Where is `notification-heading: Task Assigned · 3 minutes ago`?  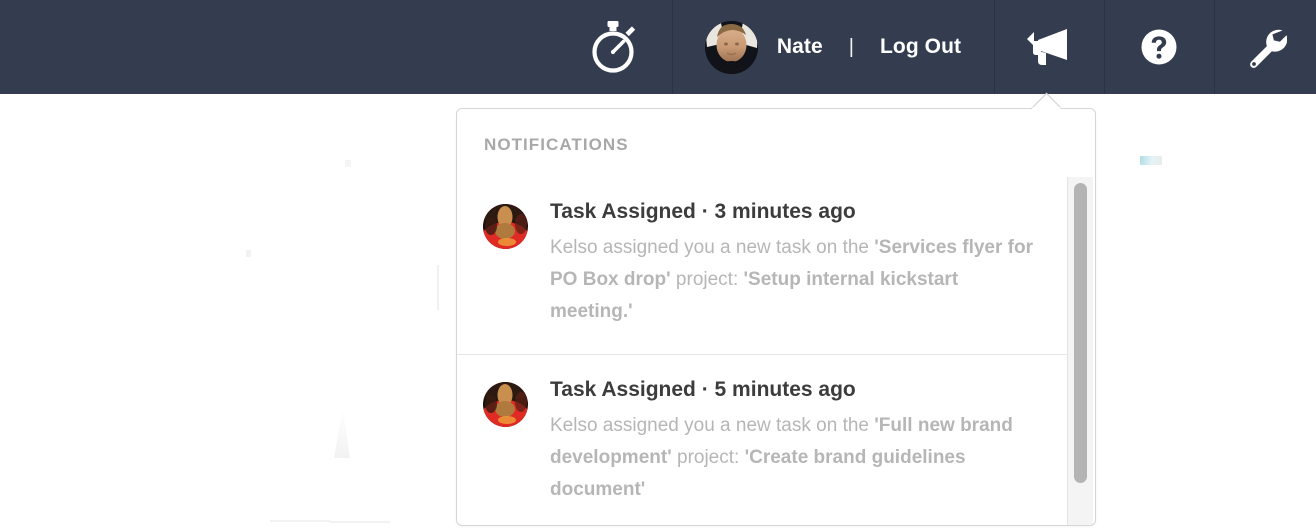 notification-heading: Task Assigned · 3 minutes ago is located at coordinates (703, 211).